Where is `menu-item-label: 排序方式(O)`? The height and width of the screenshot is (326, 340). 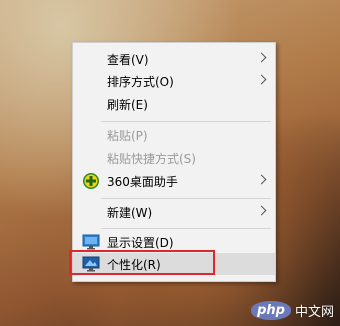
menu-item-label: 排序方式(O) is located at coordinates (140, 81).